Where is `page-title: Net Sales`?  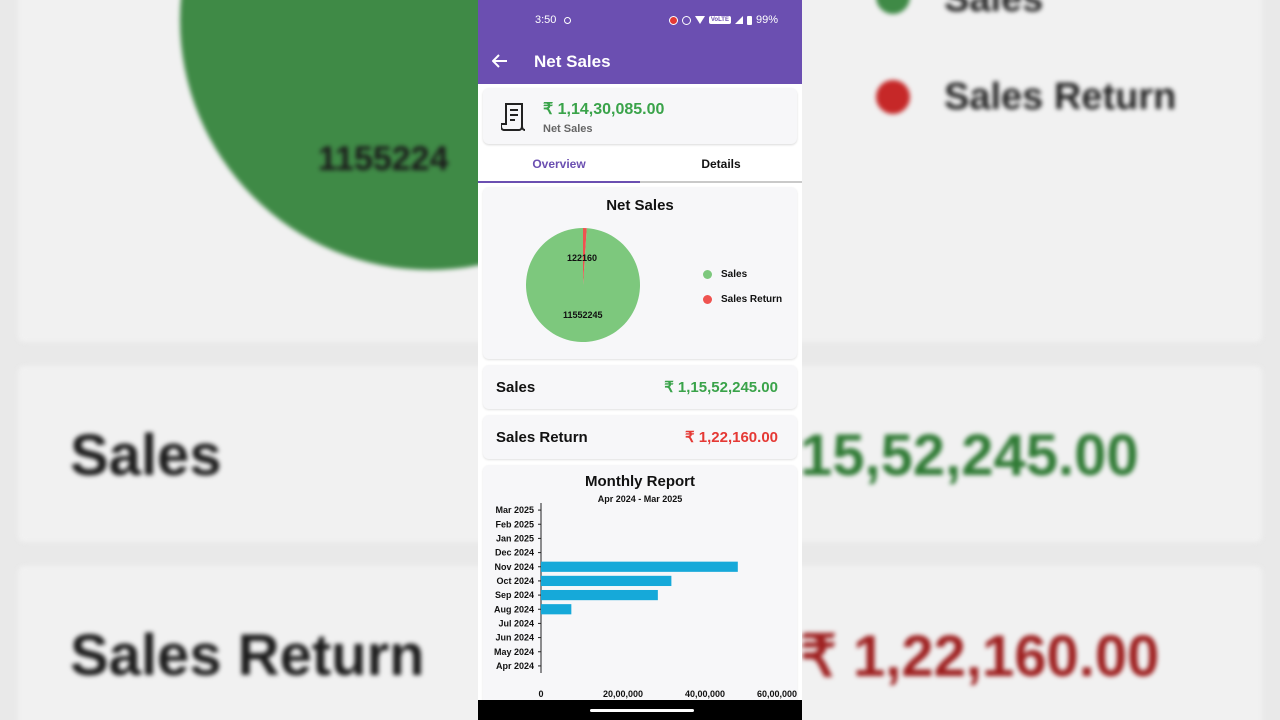 page-title: Net Sales is located at coordinates (572, 61).